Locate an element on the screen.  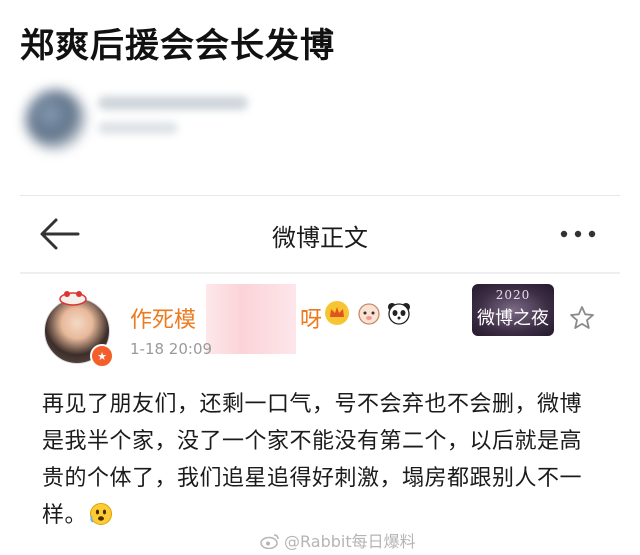
face-emoji-icon is located at coordinates (101, 514).